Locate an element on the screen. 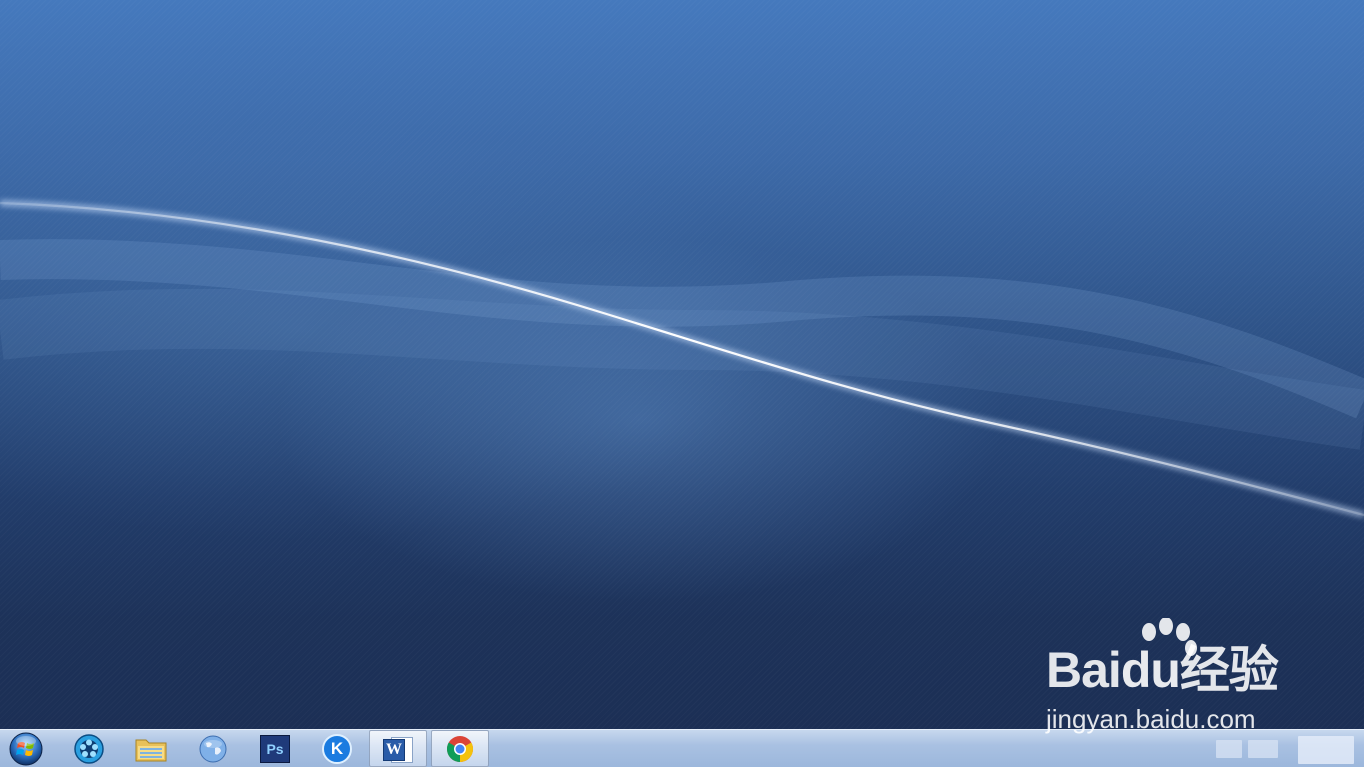 Image resolution: width=1364 pixels, height=767 pixels. taskbar-media-player is located at coordinates (89, 748).